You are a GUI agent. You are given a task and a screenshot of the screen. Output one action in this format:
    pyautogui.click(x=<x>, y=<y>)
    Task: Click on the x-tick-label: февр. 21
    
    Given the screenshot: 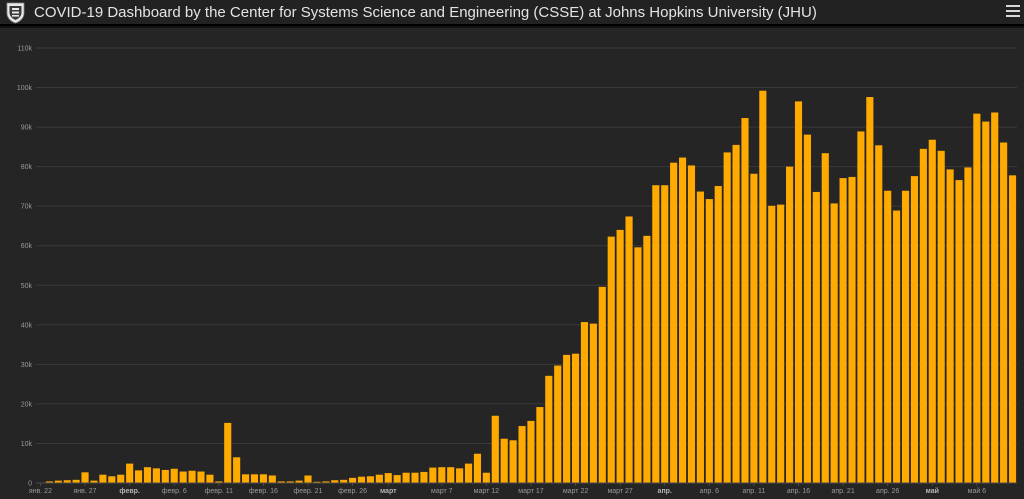 What is the action you would take?
    pyautogui.click(x=308, y=491)
    